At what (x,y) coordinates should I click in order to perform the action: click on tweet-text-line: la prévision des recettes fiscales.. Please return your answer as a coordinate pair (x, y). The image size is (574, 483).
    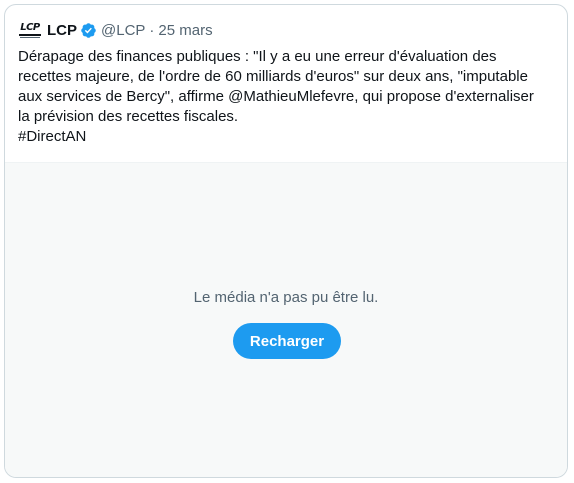
    Looking at the image, I should click on (128, 116).